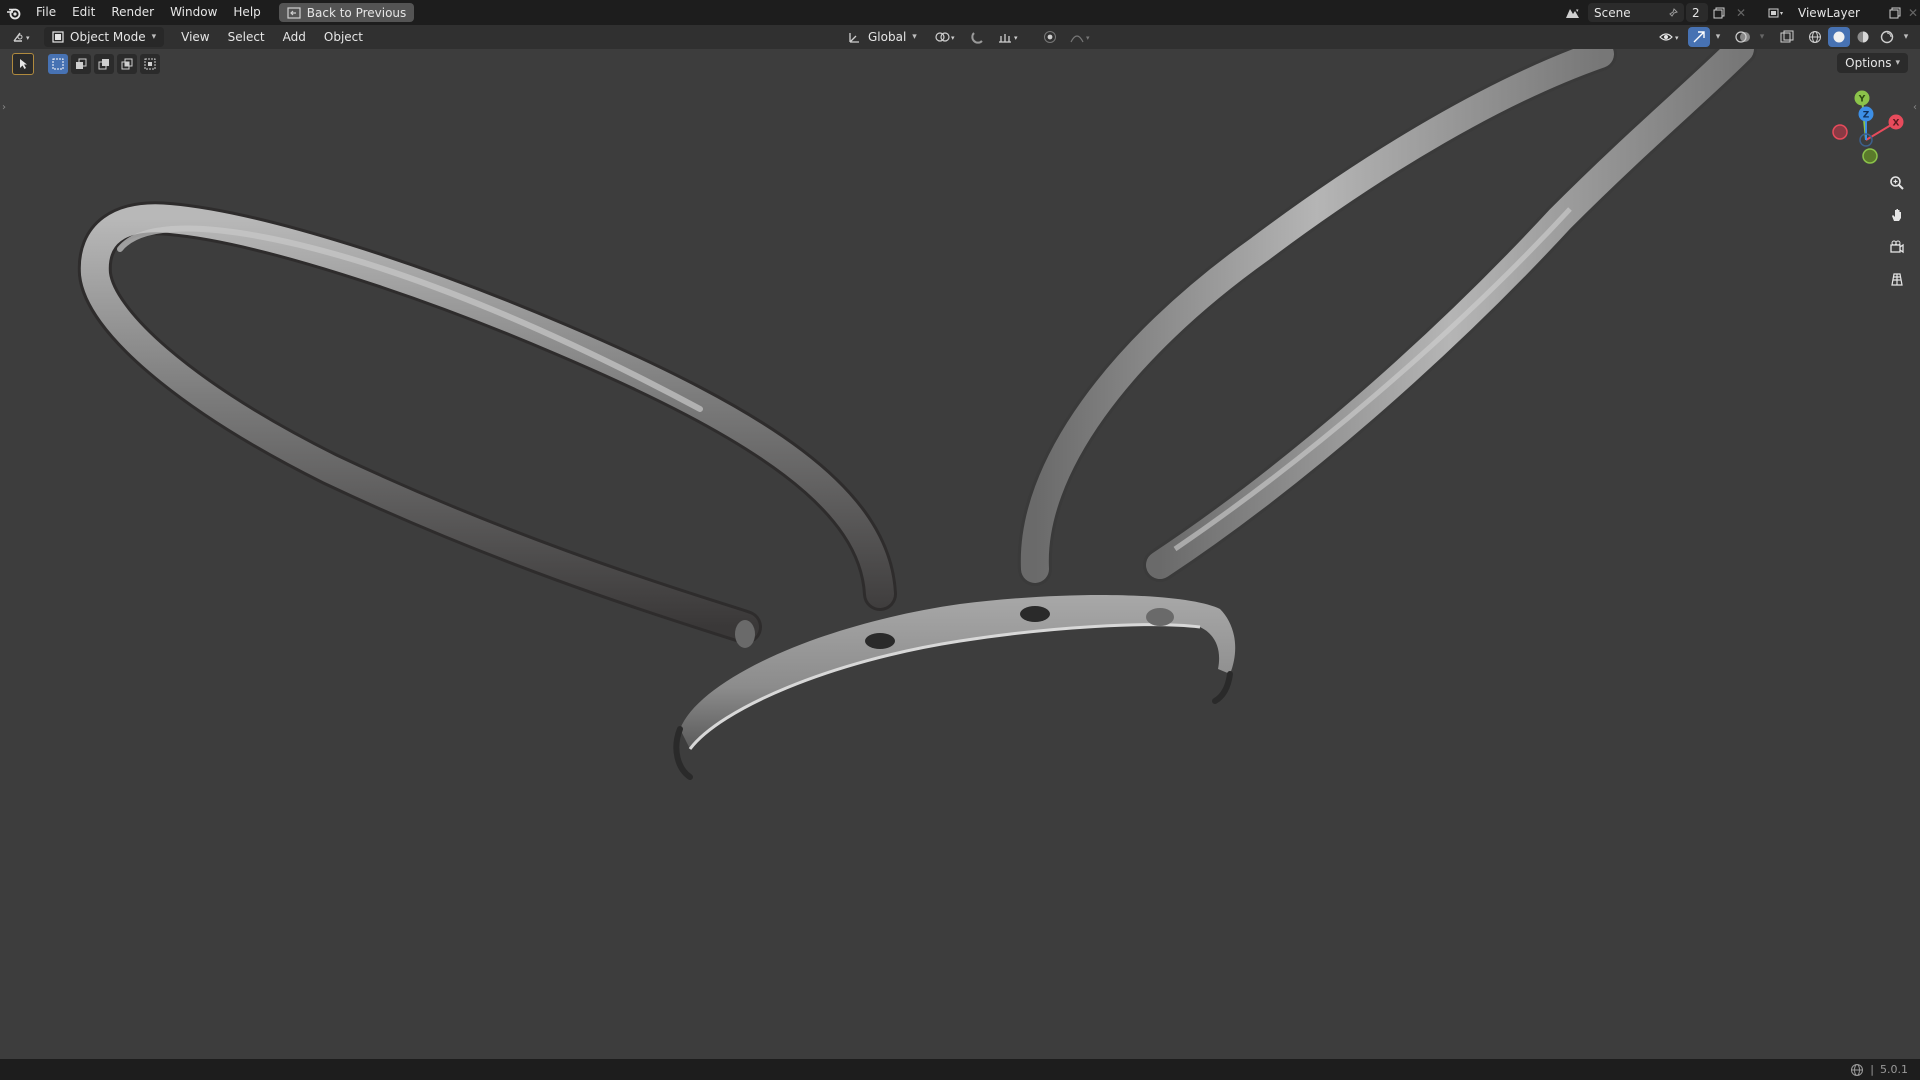 The width and height of the screenshot is (1920, 1080). What do you see at coordinates (1010, 37) in the screenshot?
I see `snap-increment-icon: ▾` at bounding box center [1010, 37].